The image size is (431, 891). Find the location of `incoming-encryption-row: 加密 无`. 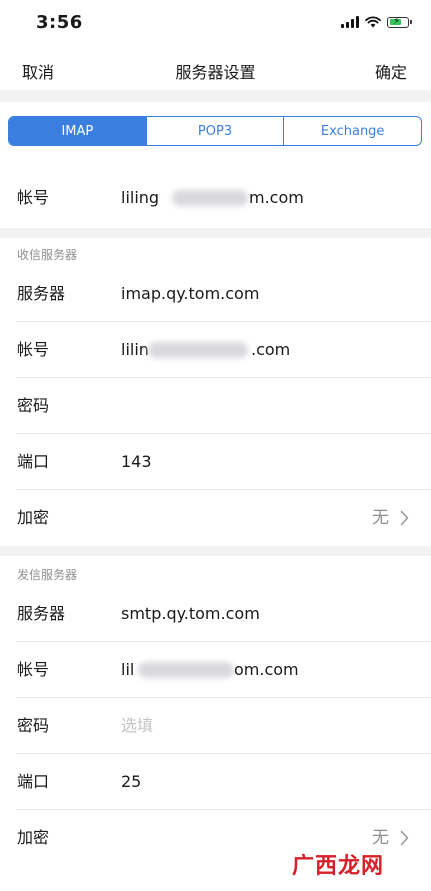

incoming-encryption-row: 加密 无 is located at coordinates (215, 518).